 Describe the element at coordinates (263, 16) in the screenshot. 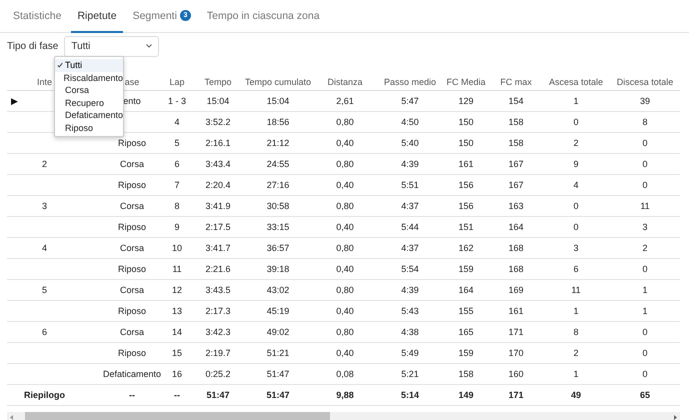

I see `tab: Tempo in ciascuna zona` at that location.